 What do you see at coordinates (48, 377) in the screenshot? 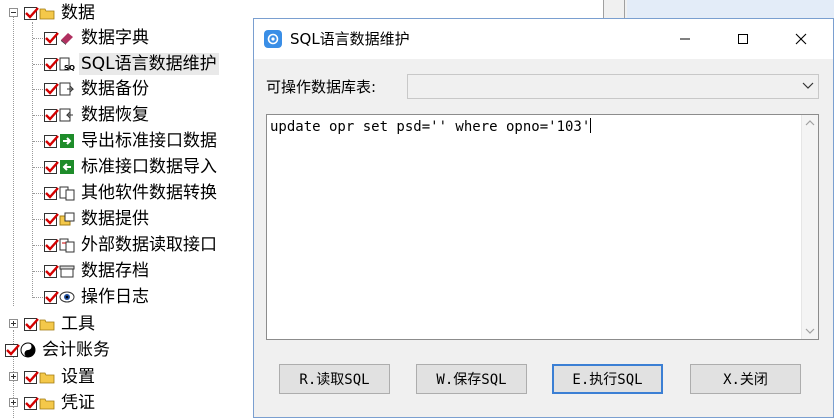
I see `tree-node-settings: 设置` at bounding box center [48, 377].